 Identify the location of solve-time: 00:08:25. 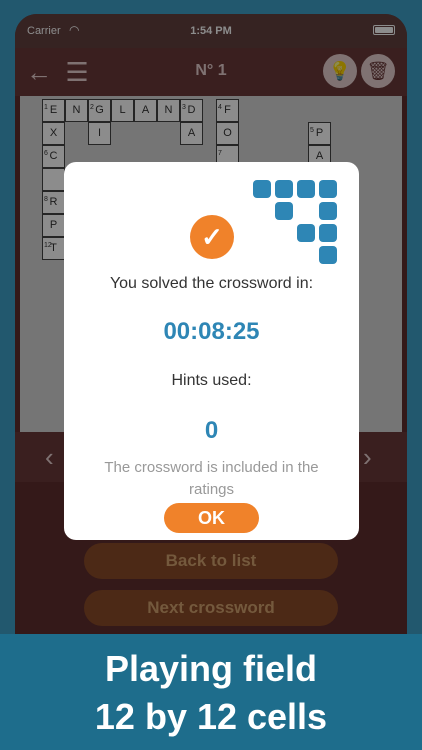
(211, 331).